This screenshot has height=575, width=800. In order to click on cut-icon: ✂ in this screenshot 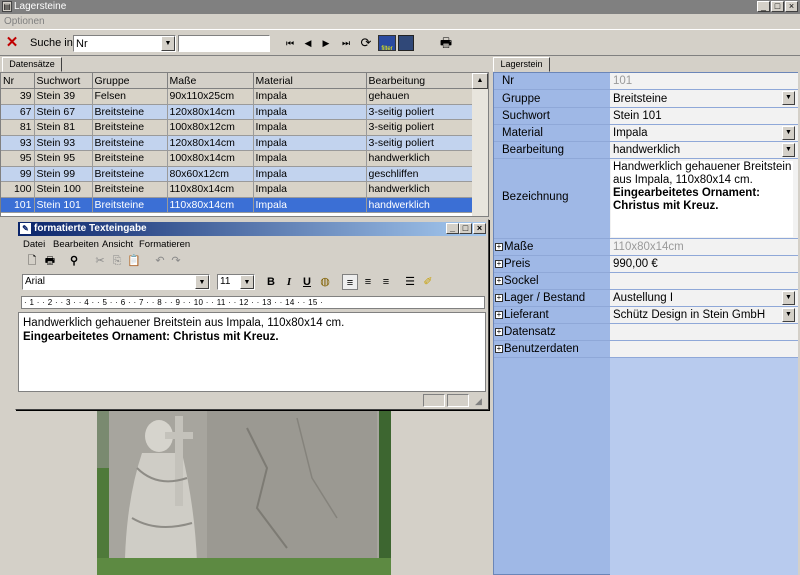, I will do `click(100, 261)`.